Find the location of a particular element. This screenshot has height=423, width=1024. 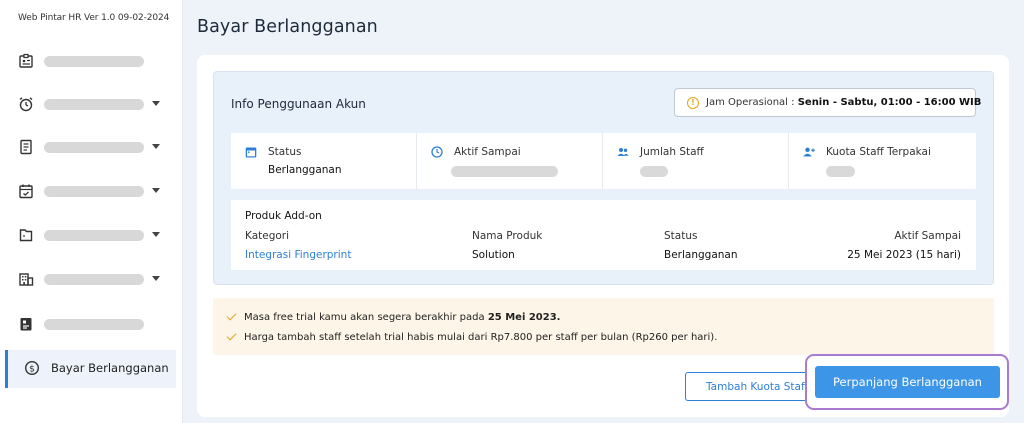

calendar-icon is located at coordinates (251, 152).